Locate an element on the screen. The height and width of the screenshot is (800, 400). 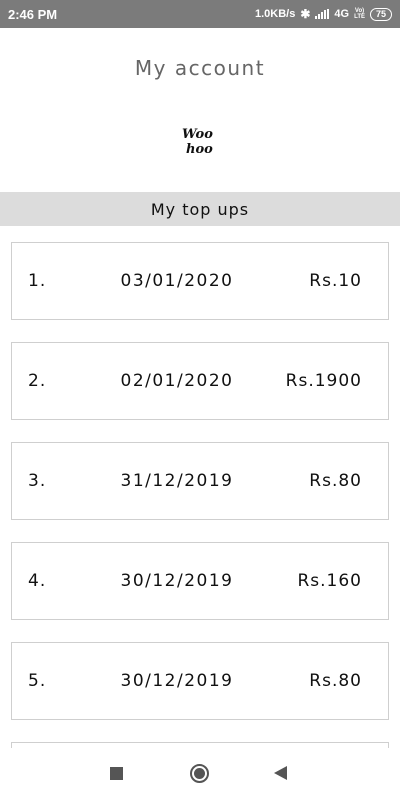
logo-text-top: Woo is located at coordinates (197, 134).